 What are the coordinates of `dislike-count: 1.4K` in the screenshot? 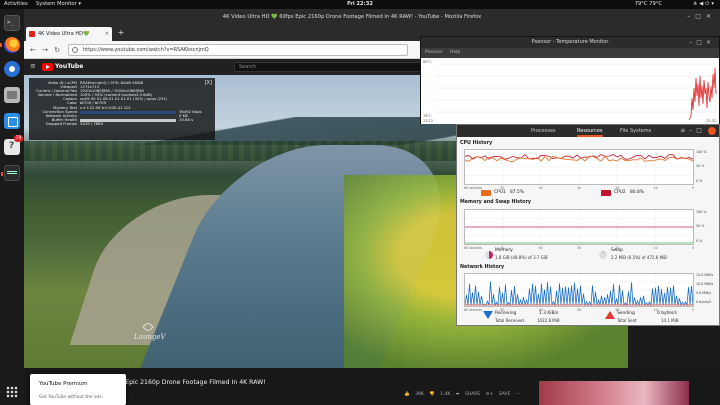 It's located at (445, 394).